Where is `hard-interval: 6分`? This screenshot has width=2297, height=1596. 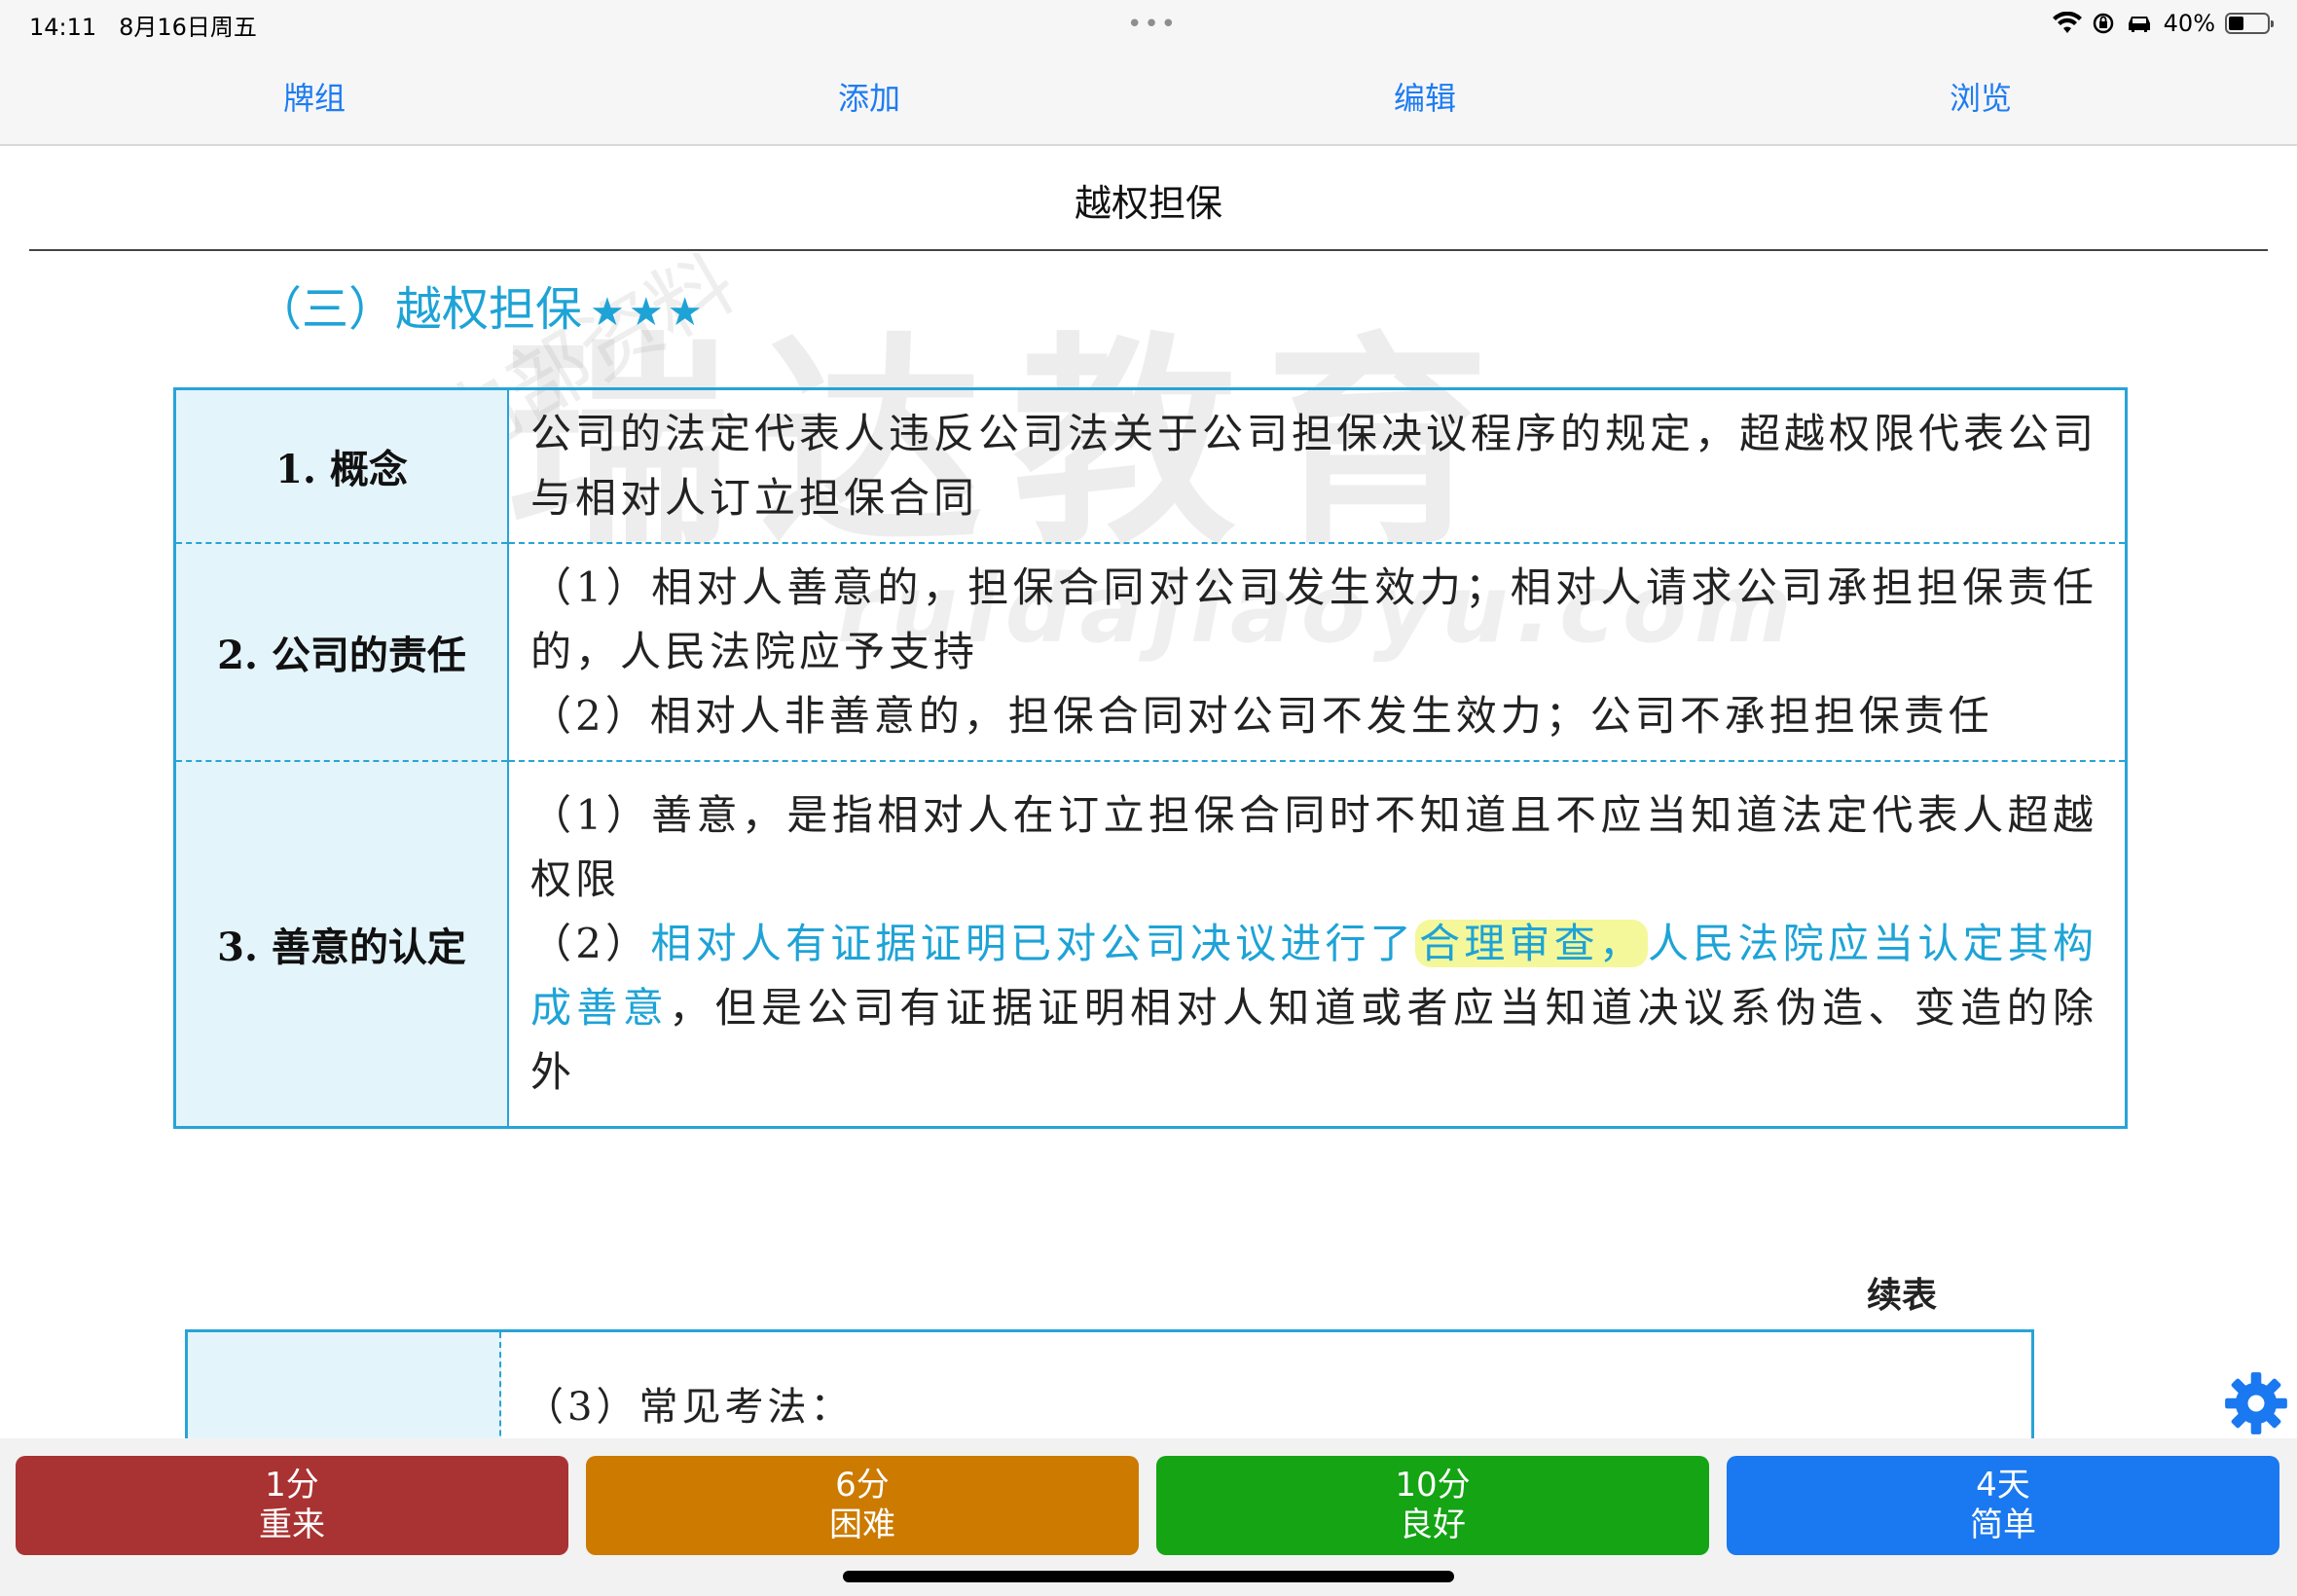
hard-interval: 6分 is located at coordinates (862, 1485).